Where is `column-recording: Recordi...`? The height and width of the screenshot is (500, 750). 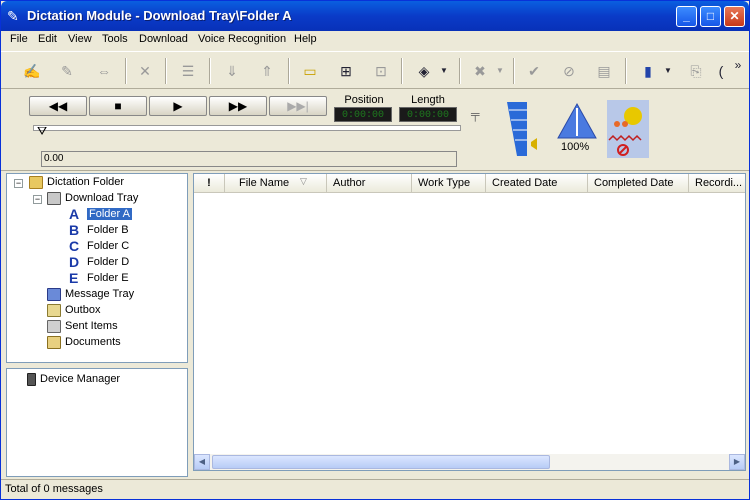 column-recording: Recordi... is located at coordinates (717, 183).